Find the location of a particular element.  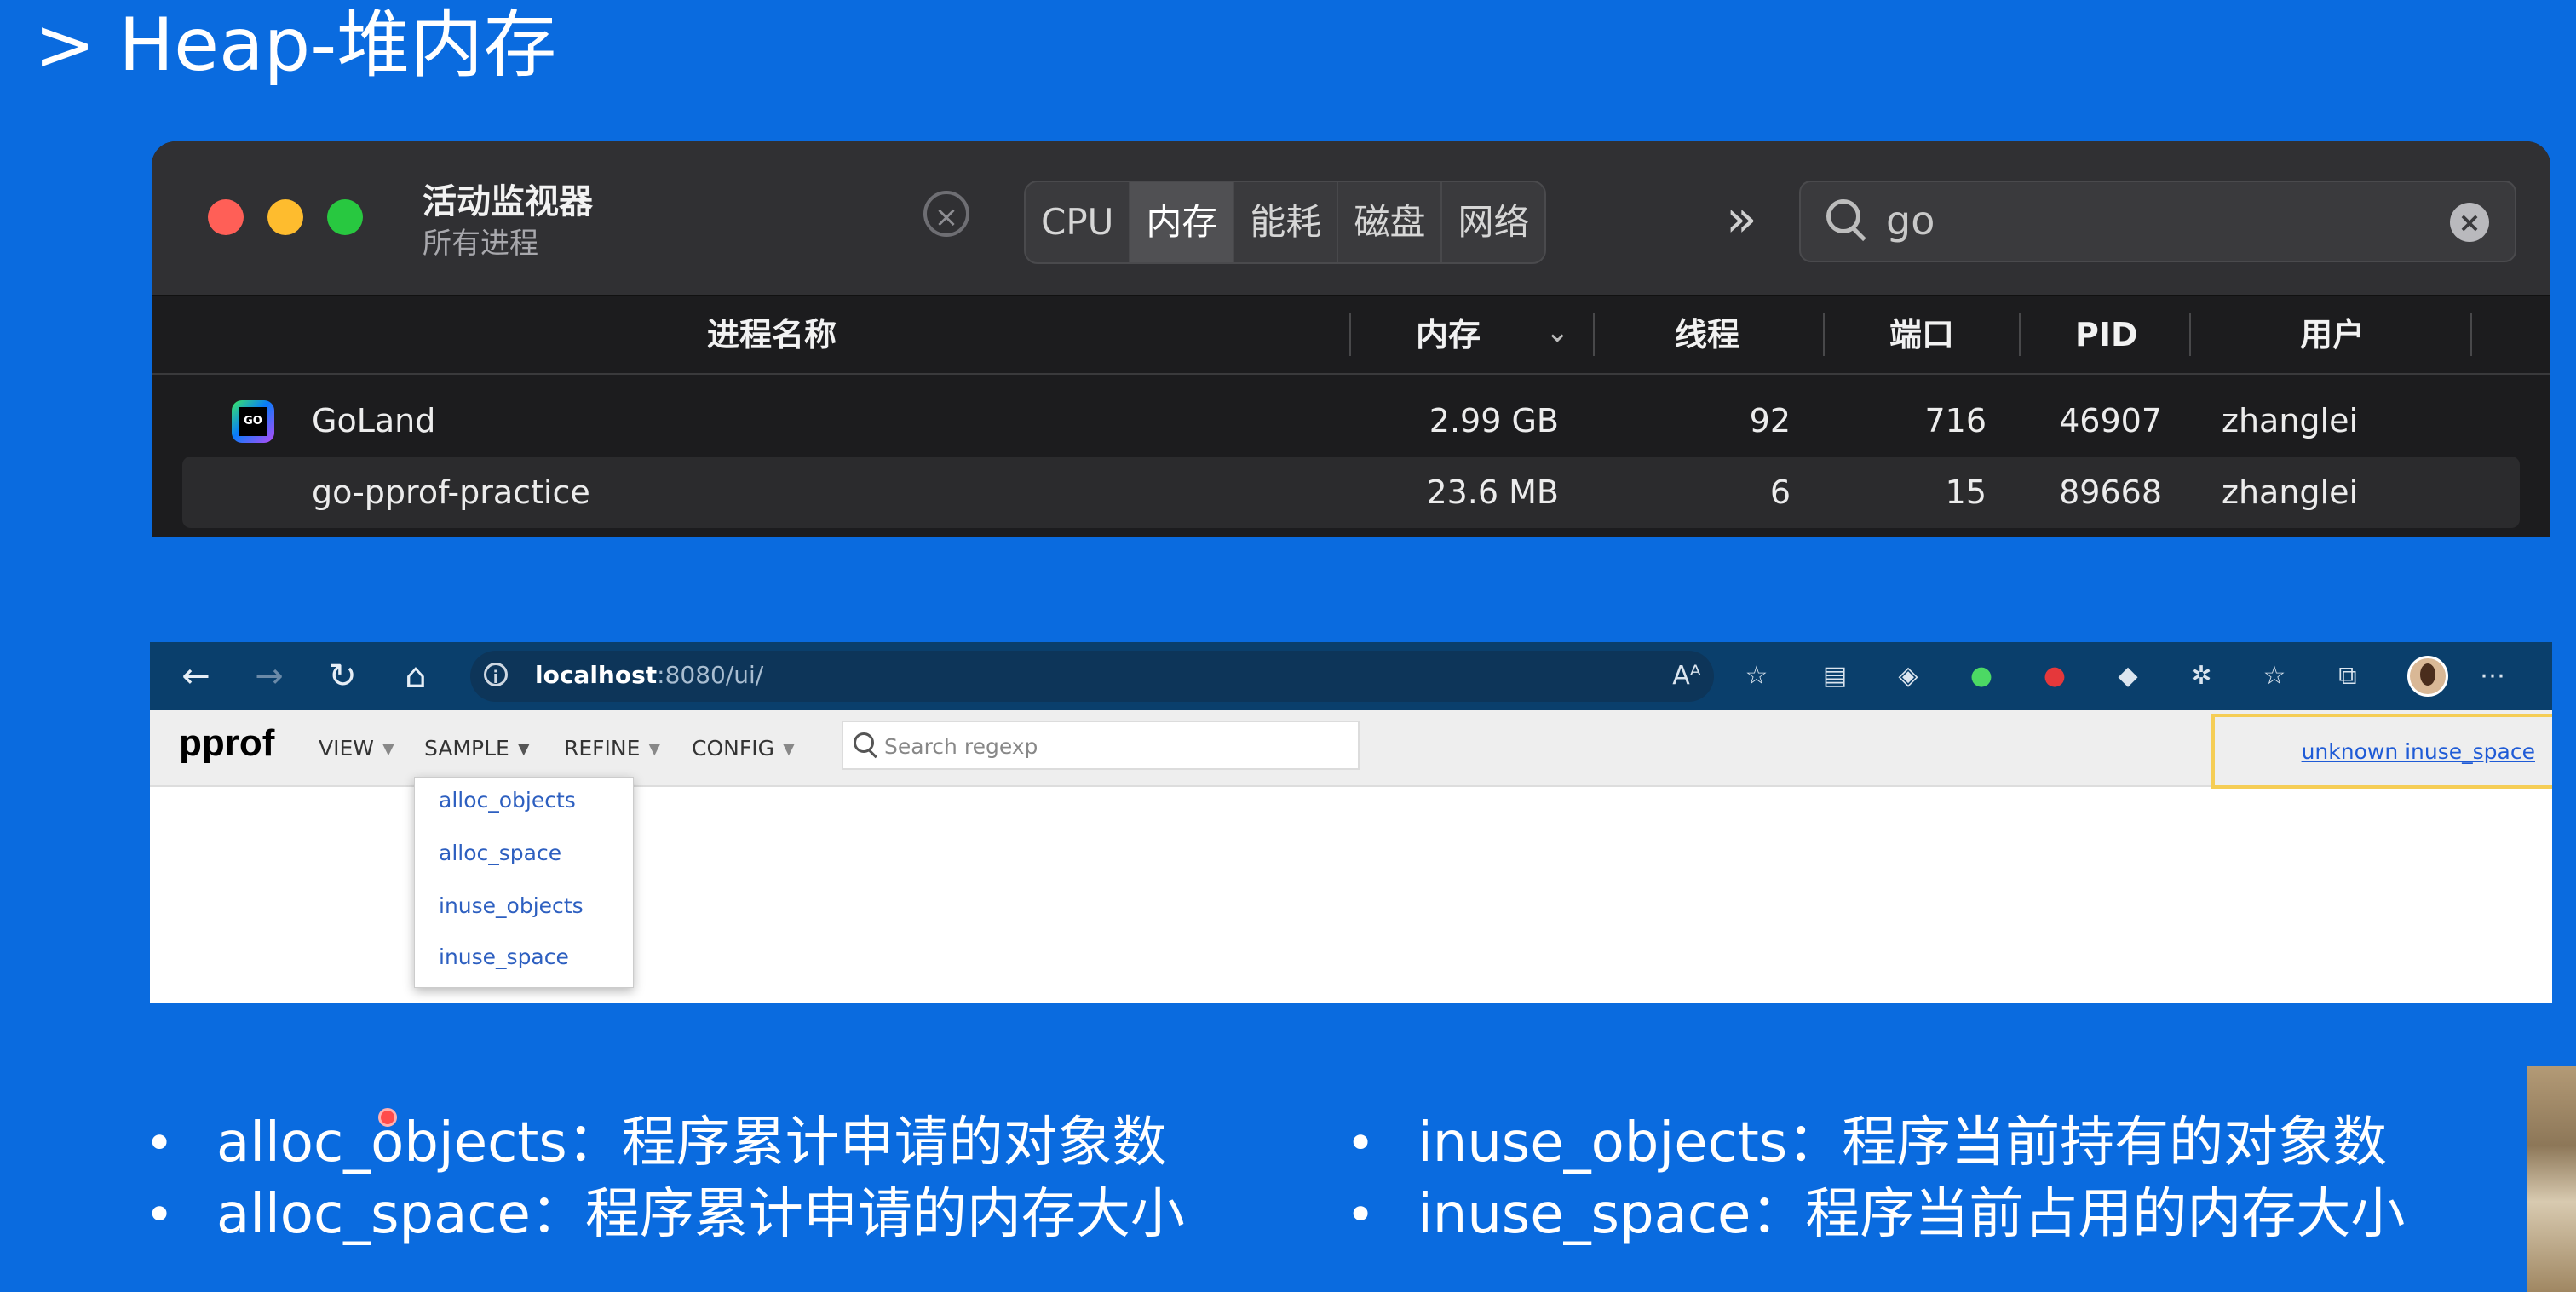

column-ports: 端口 is located at coordinates (1922, 334).